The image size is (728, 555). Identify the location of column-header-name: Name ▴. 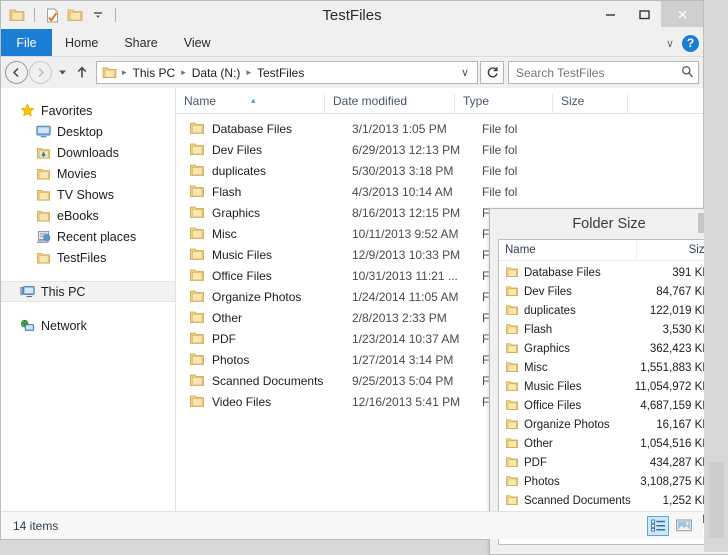
(250, 103).